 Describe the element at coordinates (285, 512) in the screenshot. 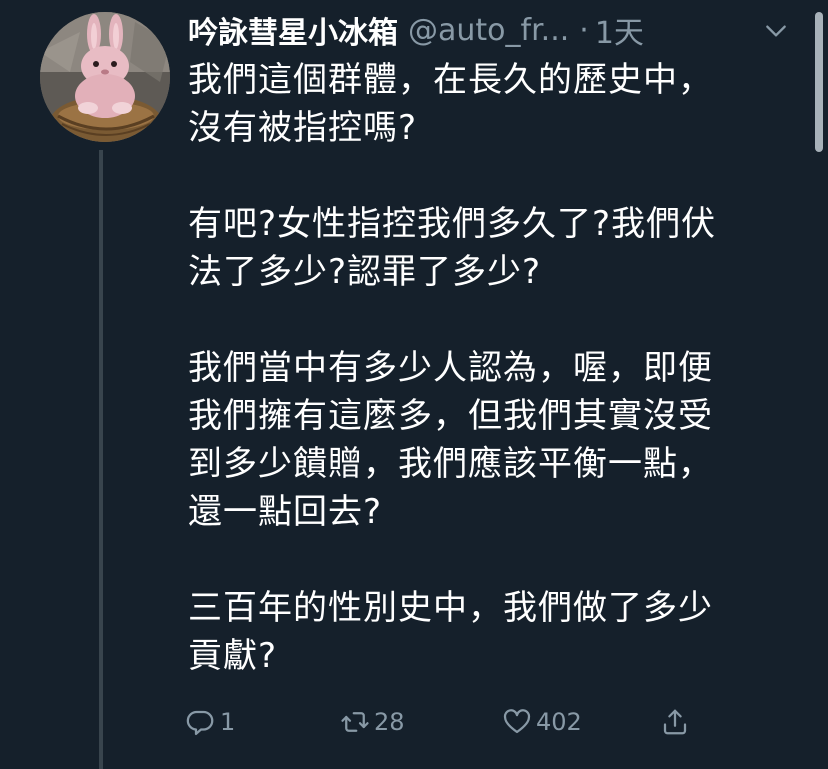

I see `tweet-line: 還一點回去?` at that location.